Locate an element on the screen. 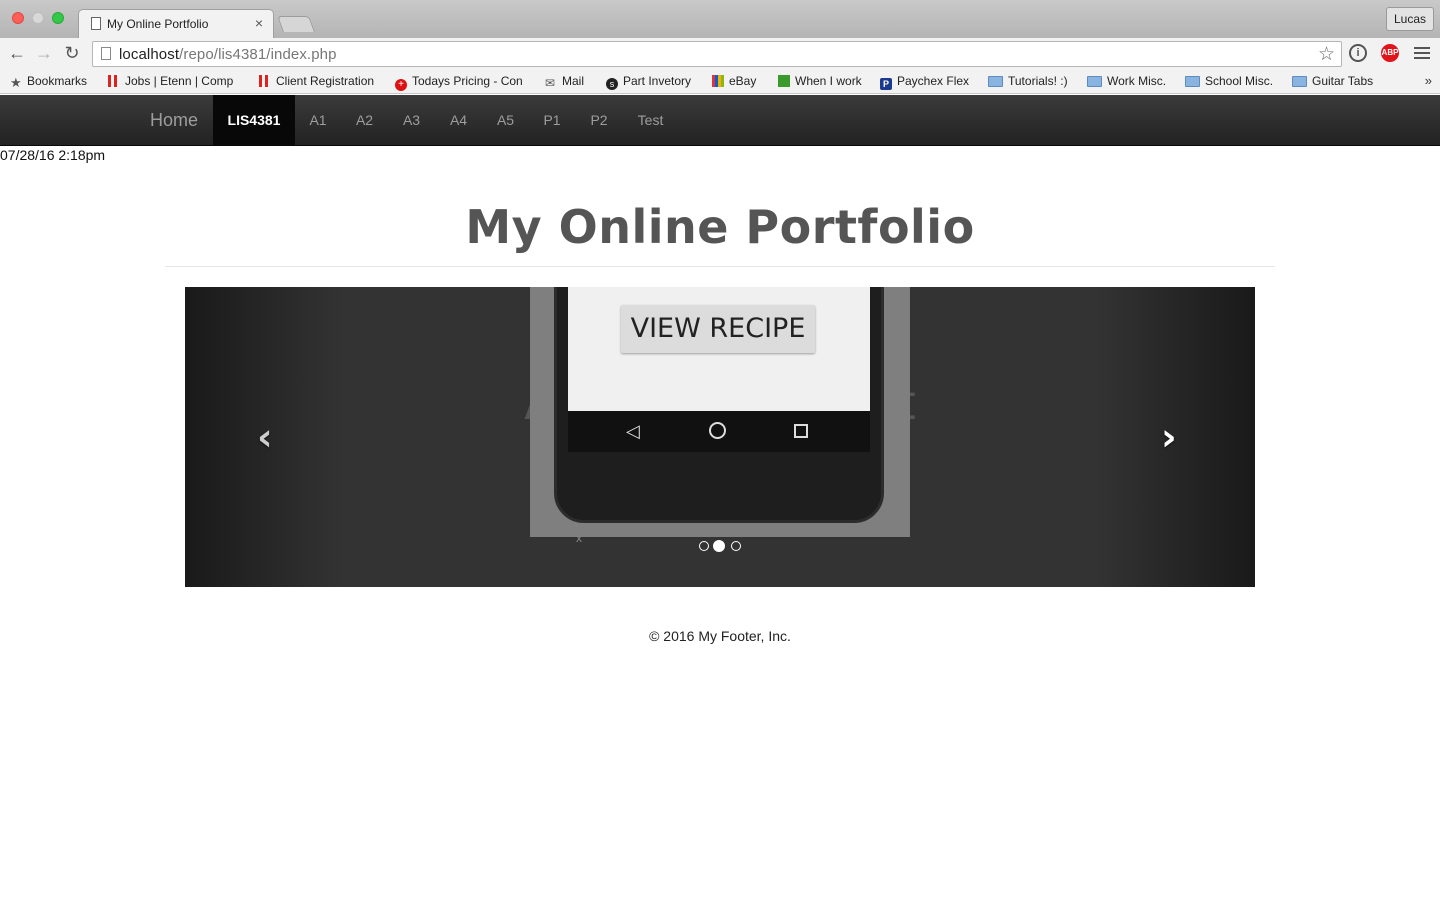 The height and width of the screenshot is (900, 1440). bookmark-item: s Part Invetory is located at coordinates (648, 82).